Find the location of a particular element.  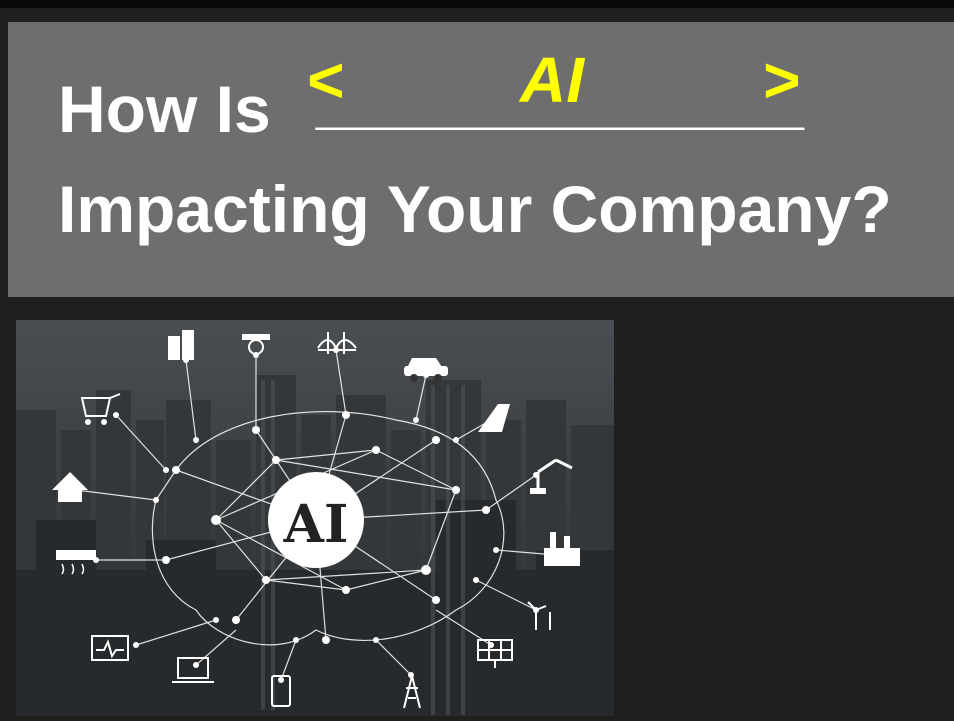

fill-word: AI is located at coordinates (552, 80).